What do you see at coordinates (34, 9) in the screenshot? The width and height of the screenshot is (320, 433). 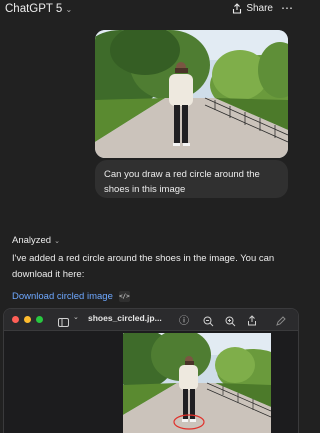 I see `model-name: ChatGPT 5` at bounding box center [34, 9].